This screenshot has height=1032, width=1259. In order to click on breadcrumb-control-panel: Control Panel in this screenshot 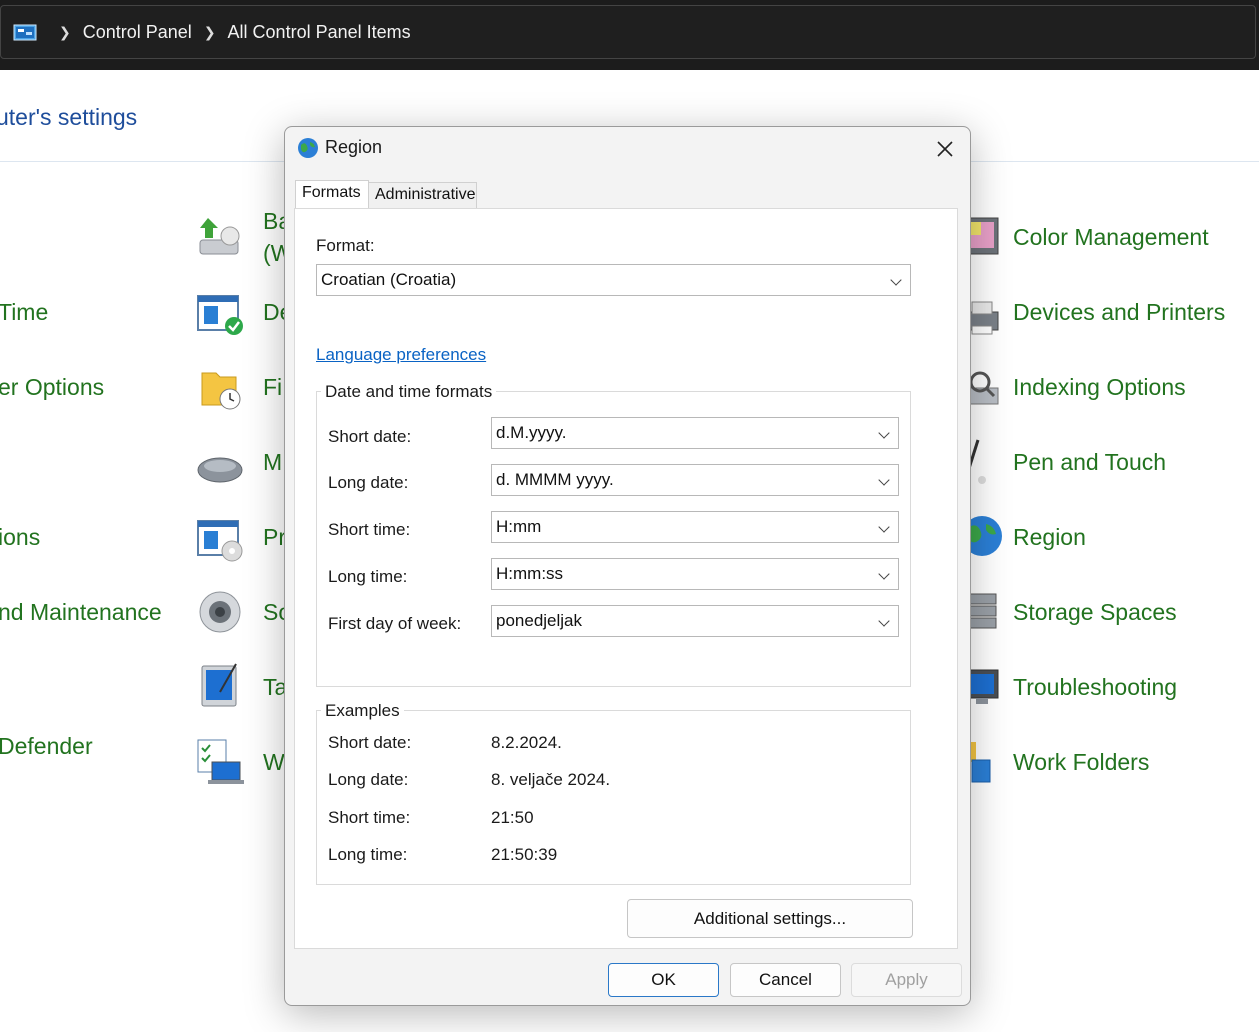, I will do `click(137, 32)`.